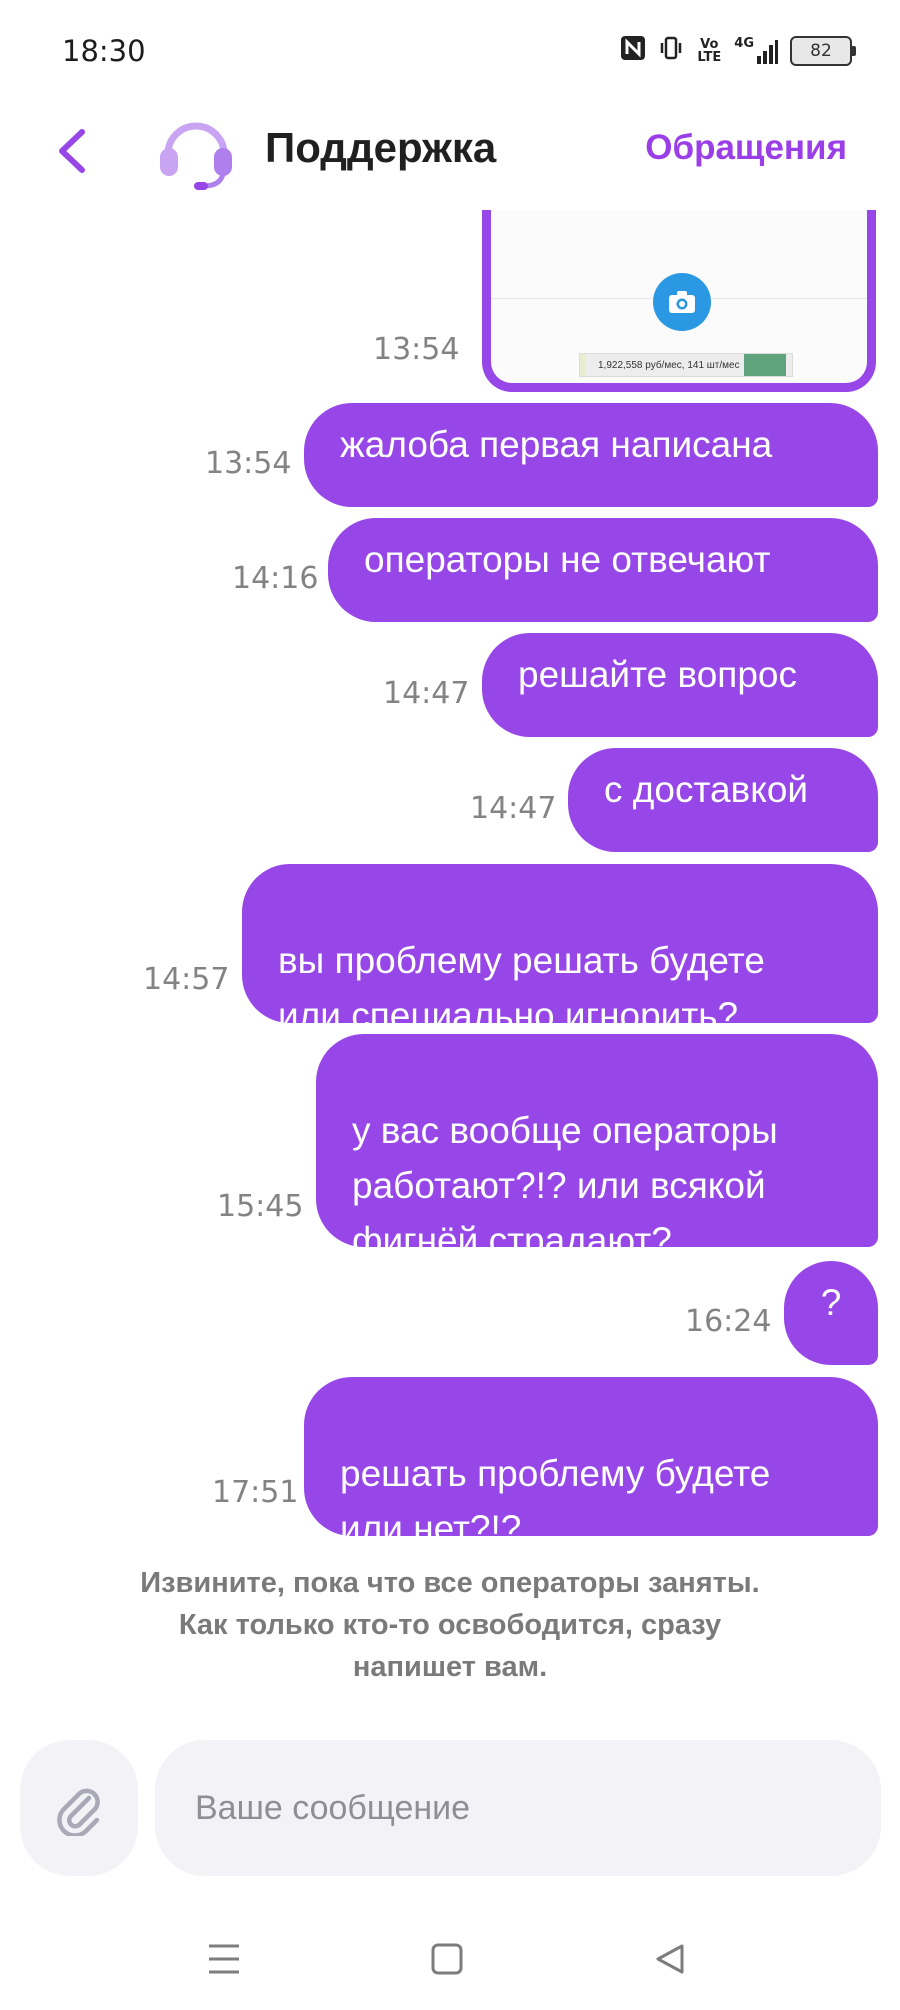 The height and width of the screenshot is (2010, 900). I want to click on image-preview-strip: 1,922,558 руб/мес, 141 шт/мес, so click(686, 365).